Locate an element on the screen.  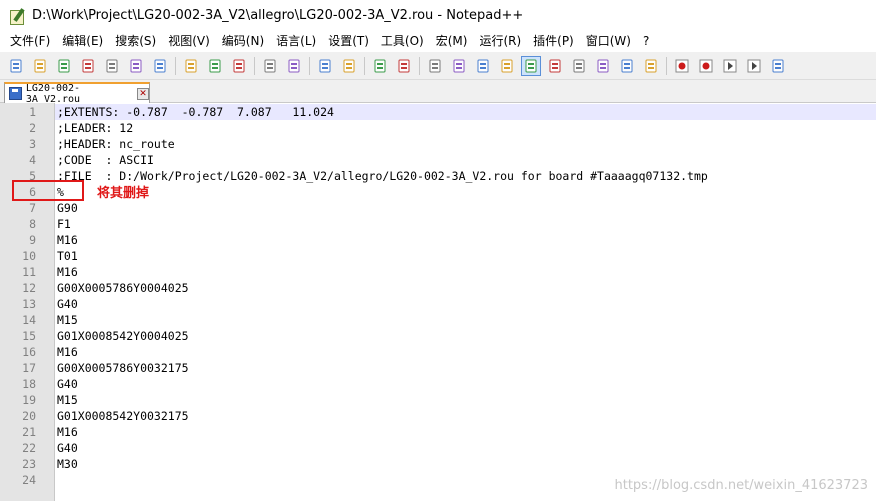
annotation-text: 将其删掉 is located at coordinates (123, 193).